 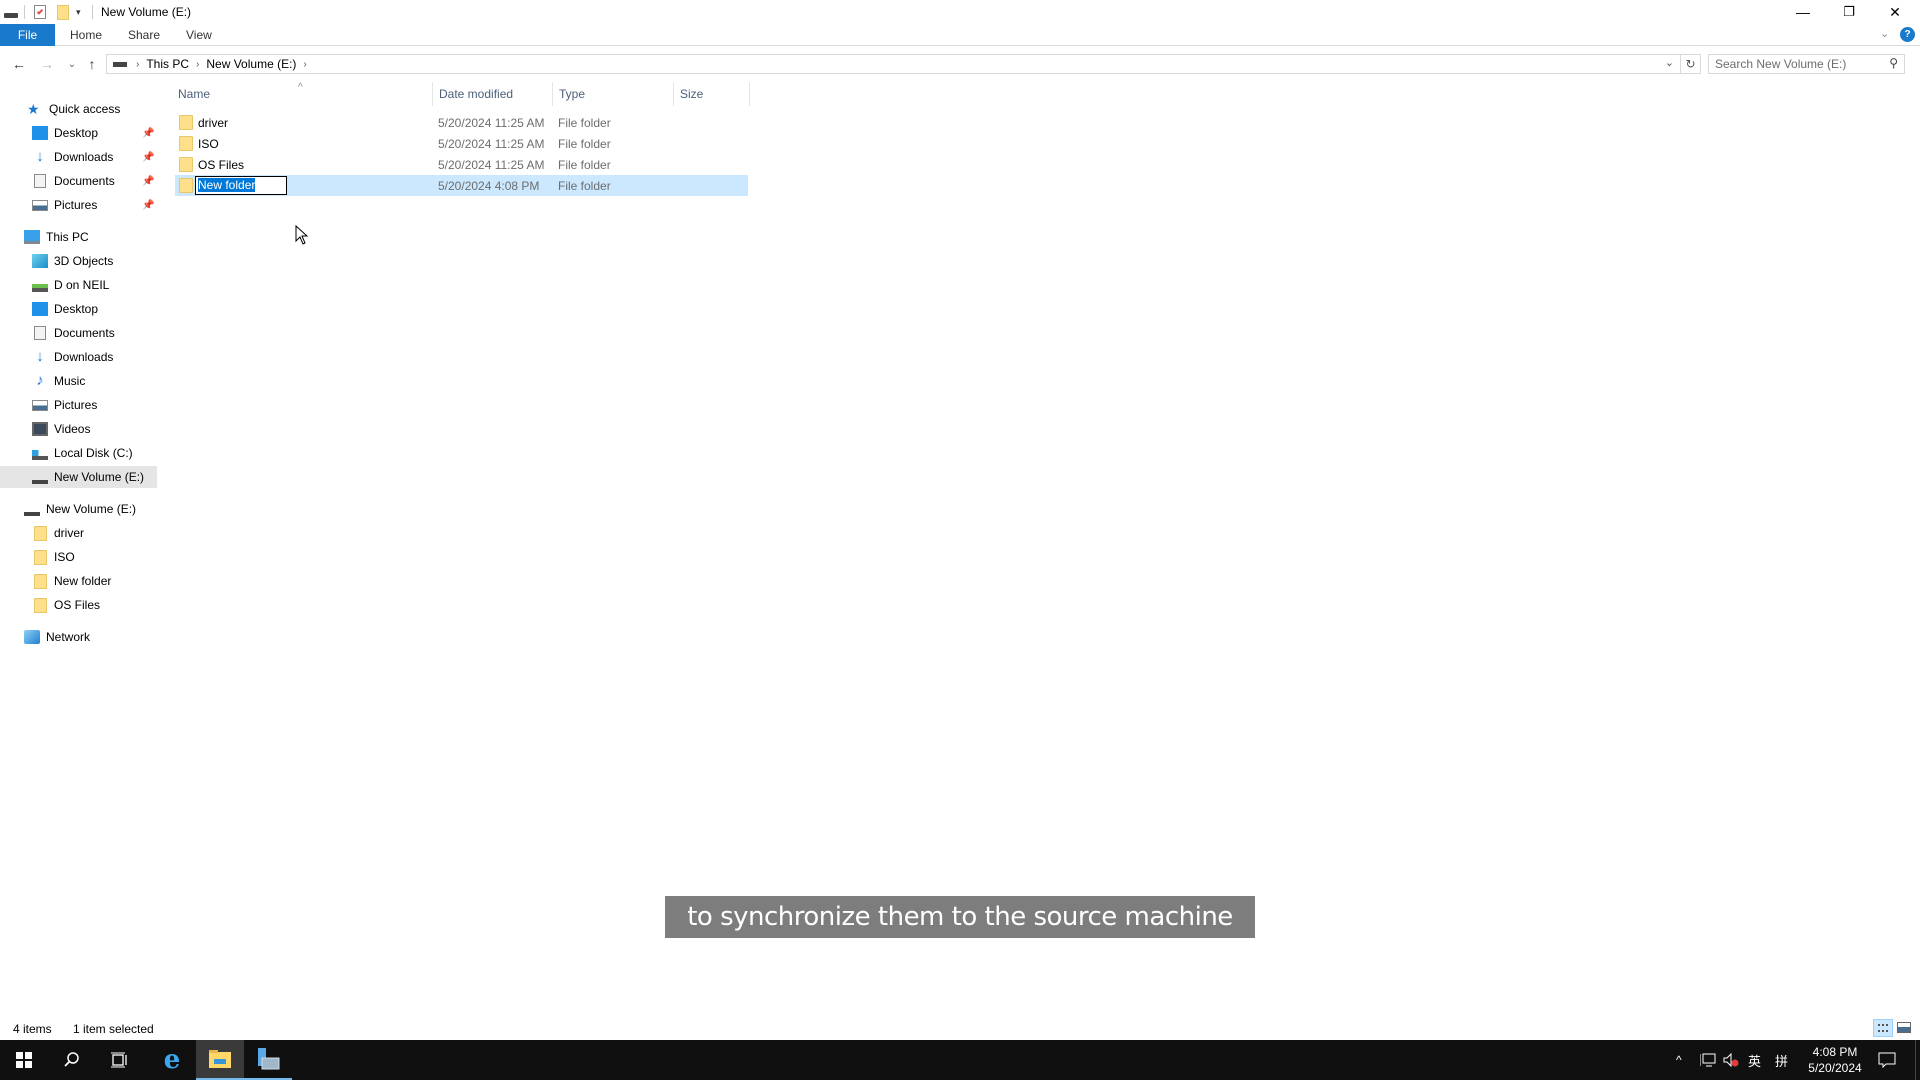 What do you see at coordinates (1904, 1027) in the screenshot?
I see `large-icons-view-button` at bounding box center [1904, 1027].